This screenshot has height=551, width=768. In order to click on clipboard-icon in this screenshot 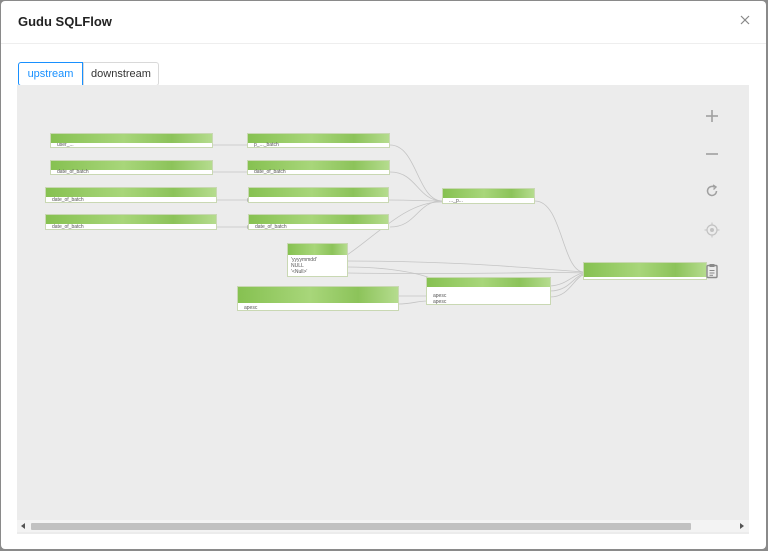, I will do `click(712, 271)`.